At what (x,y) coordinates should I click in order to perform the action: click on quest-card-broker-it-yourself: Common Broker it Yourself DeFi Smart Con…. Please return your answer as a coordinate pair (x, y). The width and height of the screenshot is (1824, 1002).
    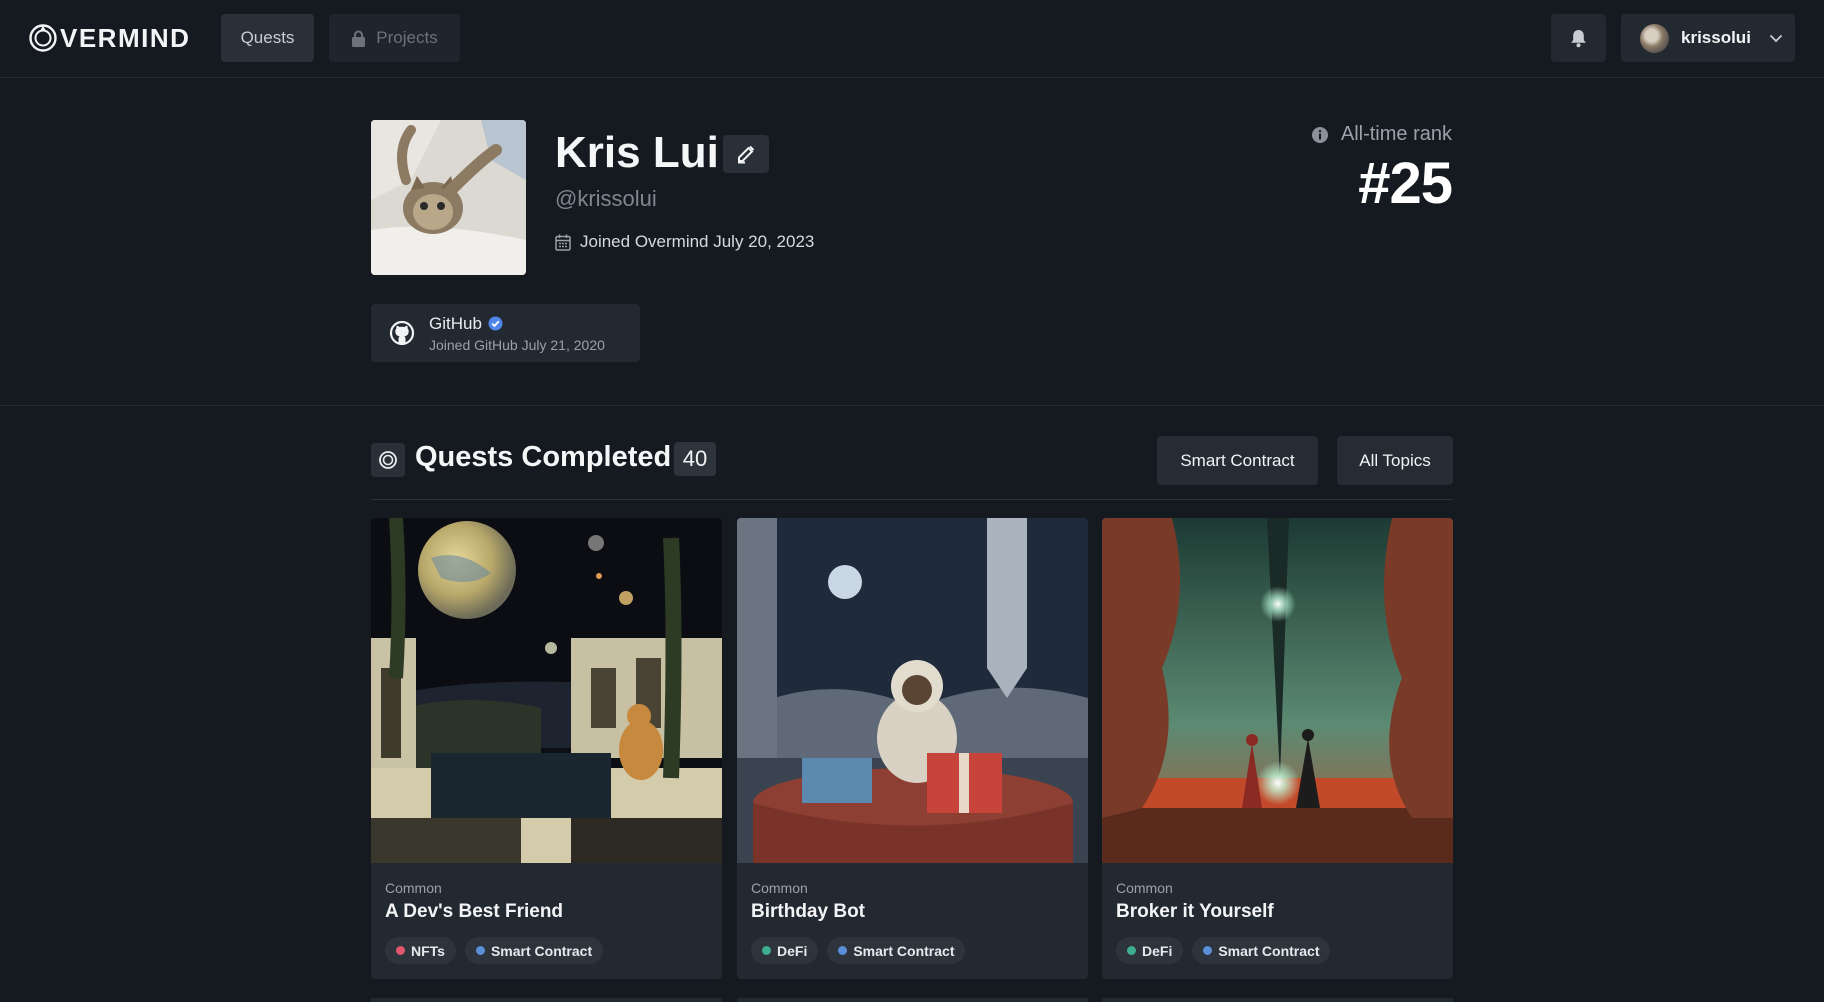
    Looking at the image, I should click on (1277, 748).